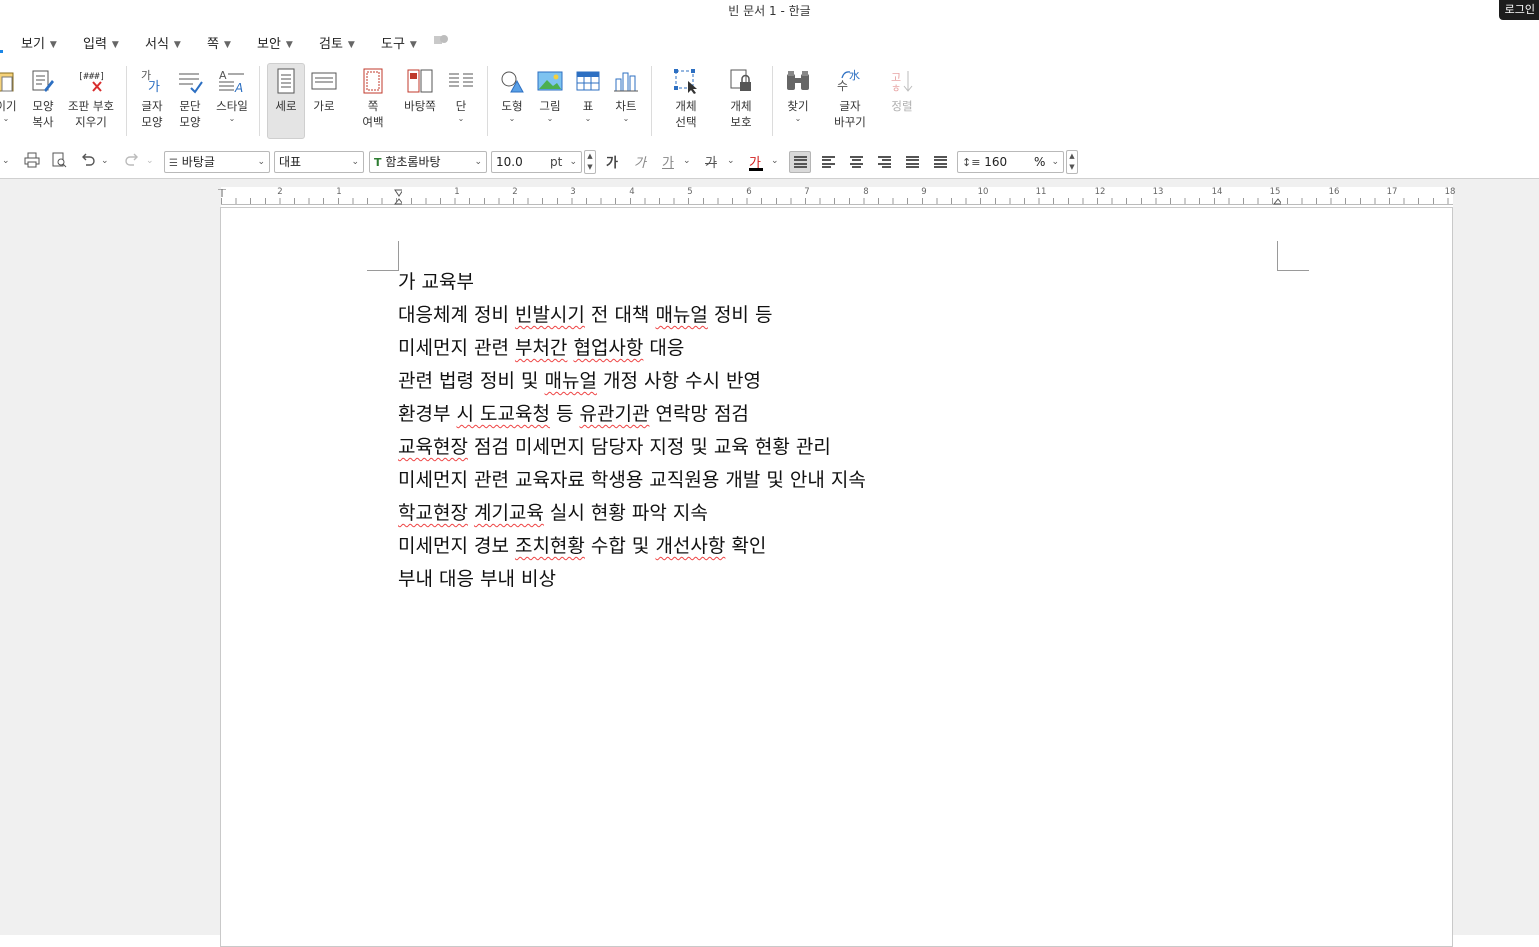  What do you see at coordinates (428, 162) in the screenshot?
I see `font-select: T 함초롬바탕 ⌄` at bounding box center [428, 162].